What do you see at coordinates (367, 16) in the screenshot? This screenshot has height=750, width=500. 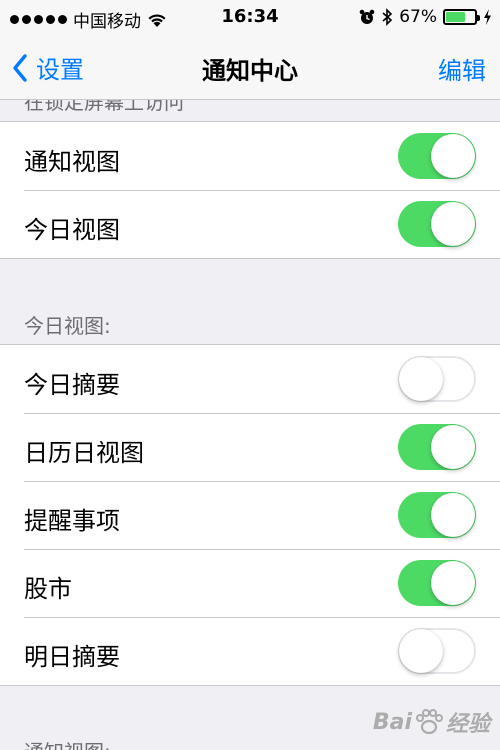 I see `alarm-clock-icon` at bounding box center [367, 16].